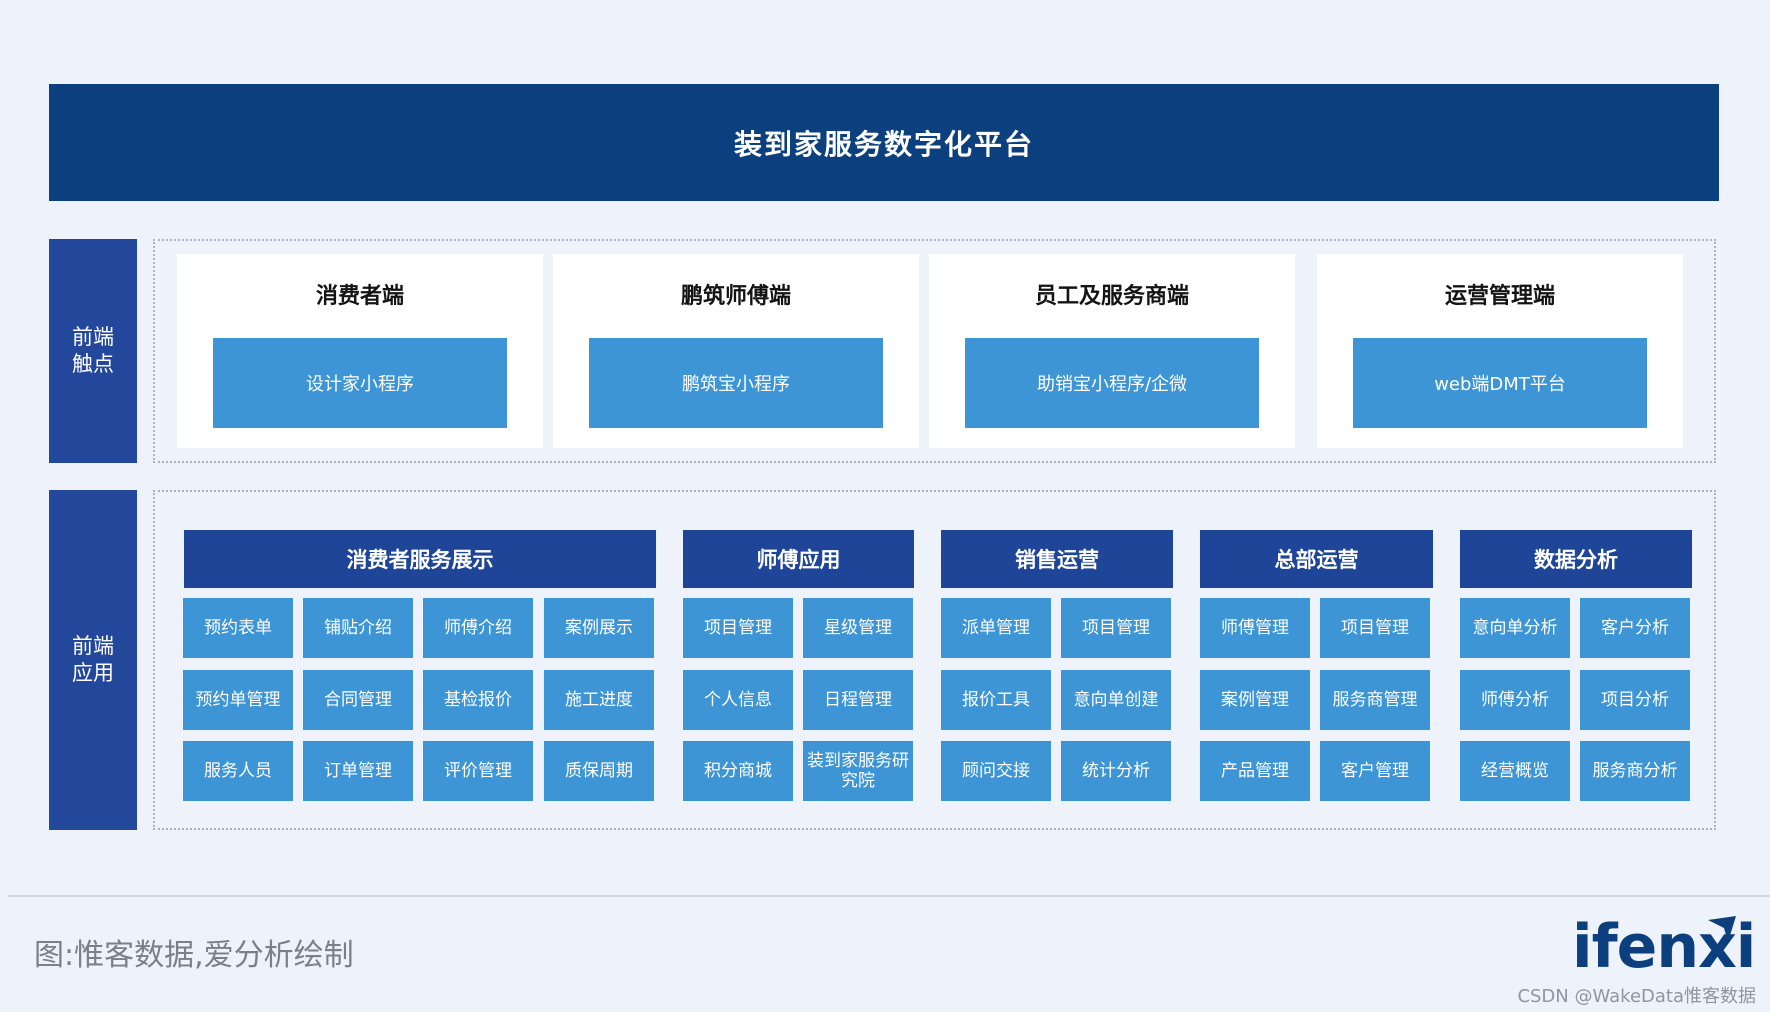 The height and width of the screenshot is (1012, 1770). I want to click on figure-caption: 图:惟客数据,爱分析绘制, so click(194, 955).